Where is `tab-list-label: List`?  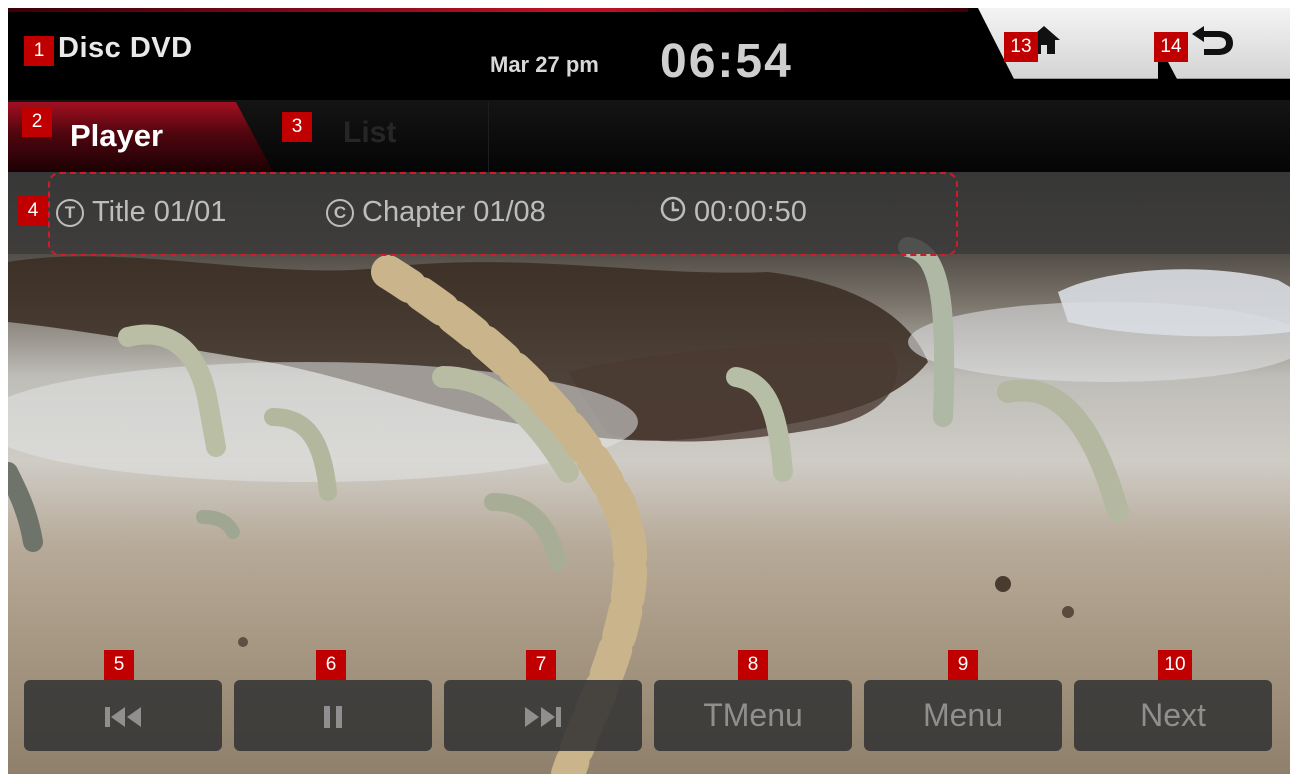 tab-list-label: List is located at coordinates (370, 132).